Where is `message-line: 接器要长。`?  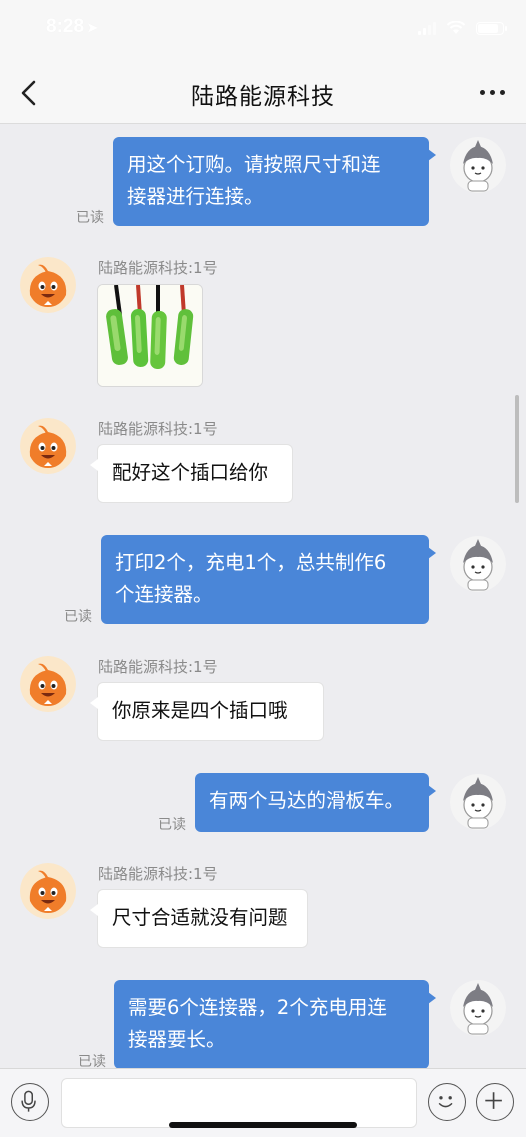 message-line: 接器要长。 is located at coordinates (177, 1039).